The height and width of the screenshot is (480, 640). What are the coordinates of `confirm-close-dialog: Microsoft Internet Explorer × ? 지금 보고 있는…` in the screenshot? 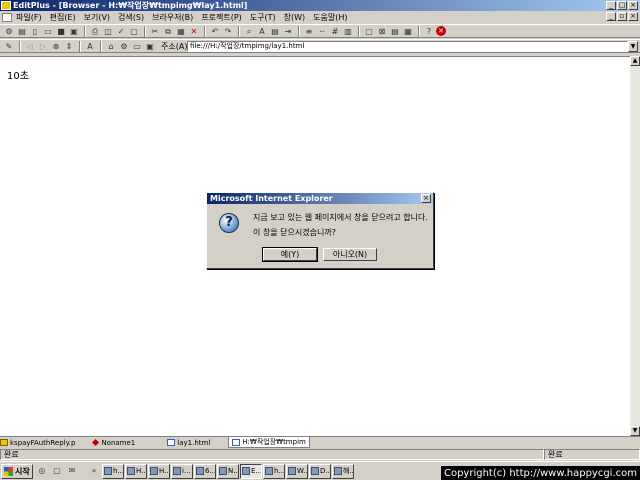 It's located at (320, 230).